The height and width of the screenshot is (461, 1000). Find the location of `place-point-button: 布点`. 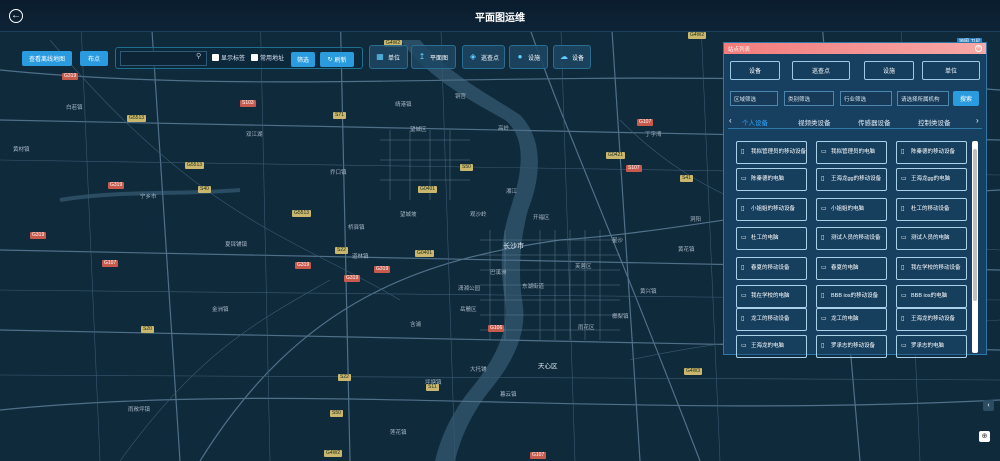

place-point-button: 布点 is located at coordinates (94, 58).